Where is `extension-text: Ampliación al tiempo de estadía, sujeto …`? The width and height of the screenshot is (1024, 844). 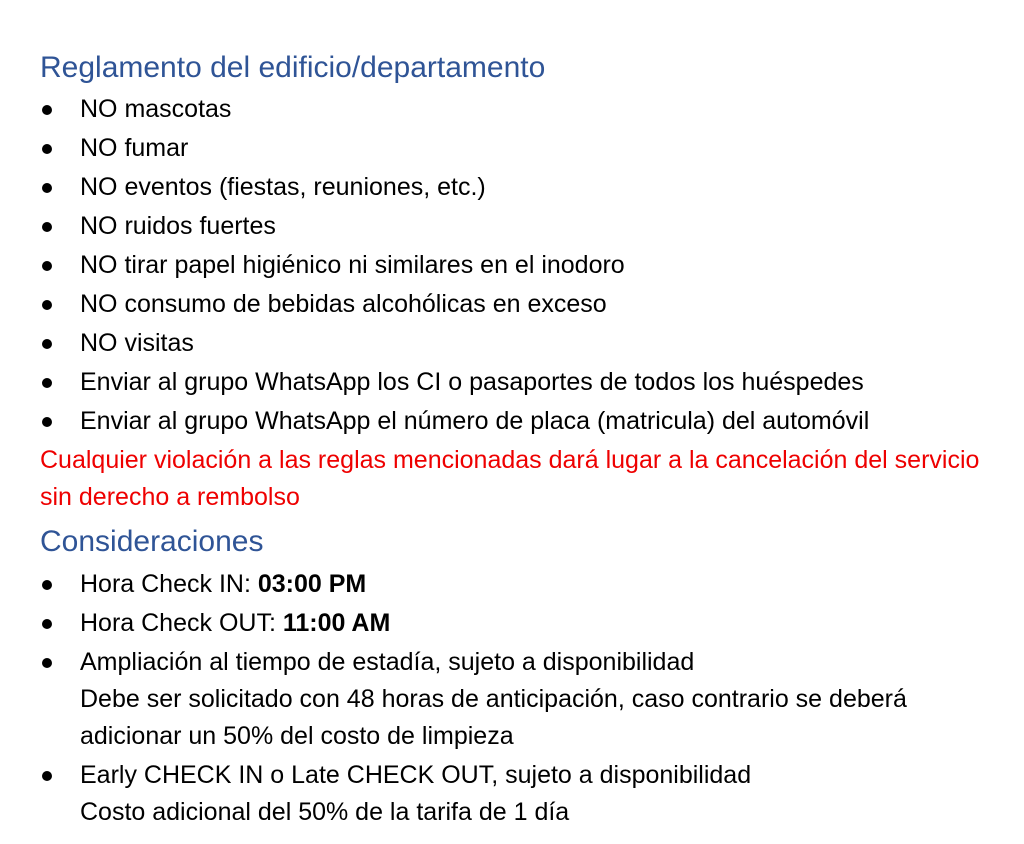 extension-text: Ampliación al tiempo de estadía, sujeto … is located at coordinates (387, 662).